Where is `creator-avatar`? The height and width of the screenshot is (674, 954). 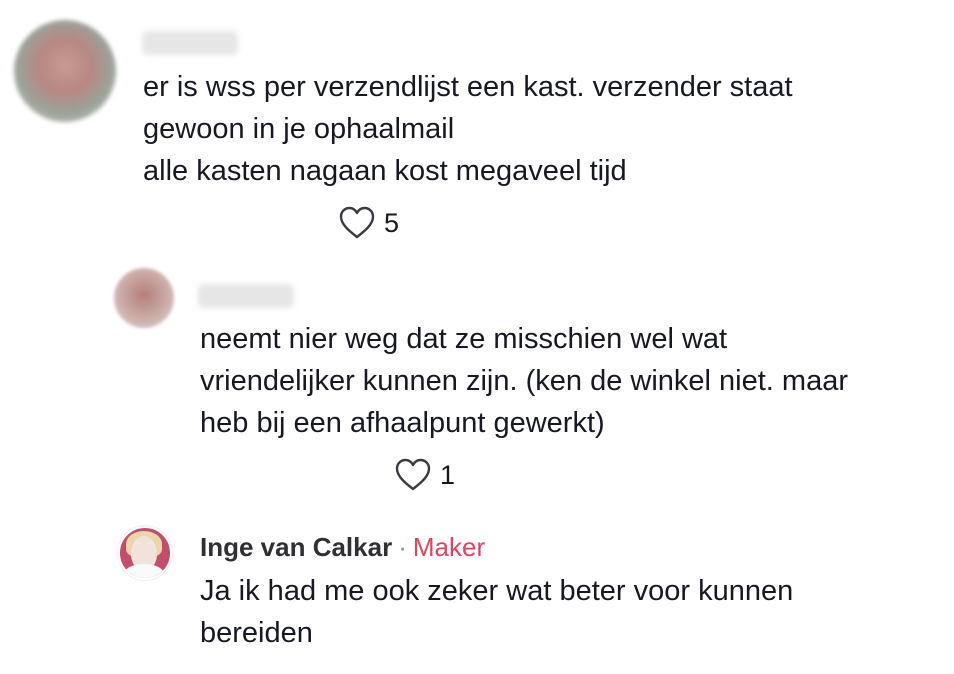
creator-avatar is located at coordinates (145, 553).